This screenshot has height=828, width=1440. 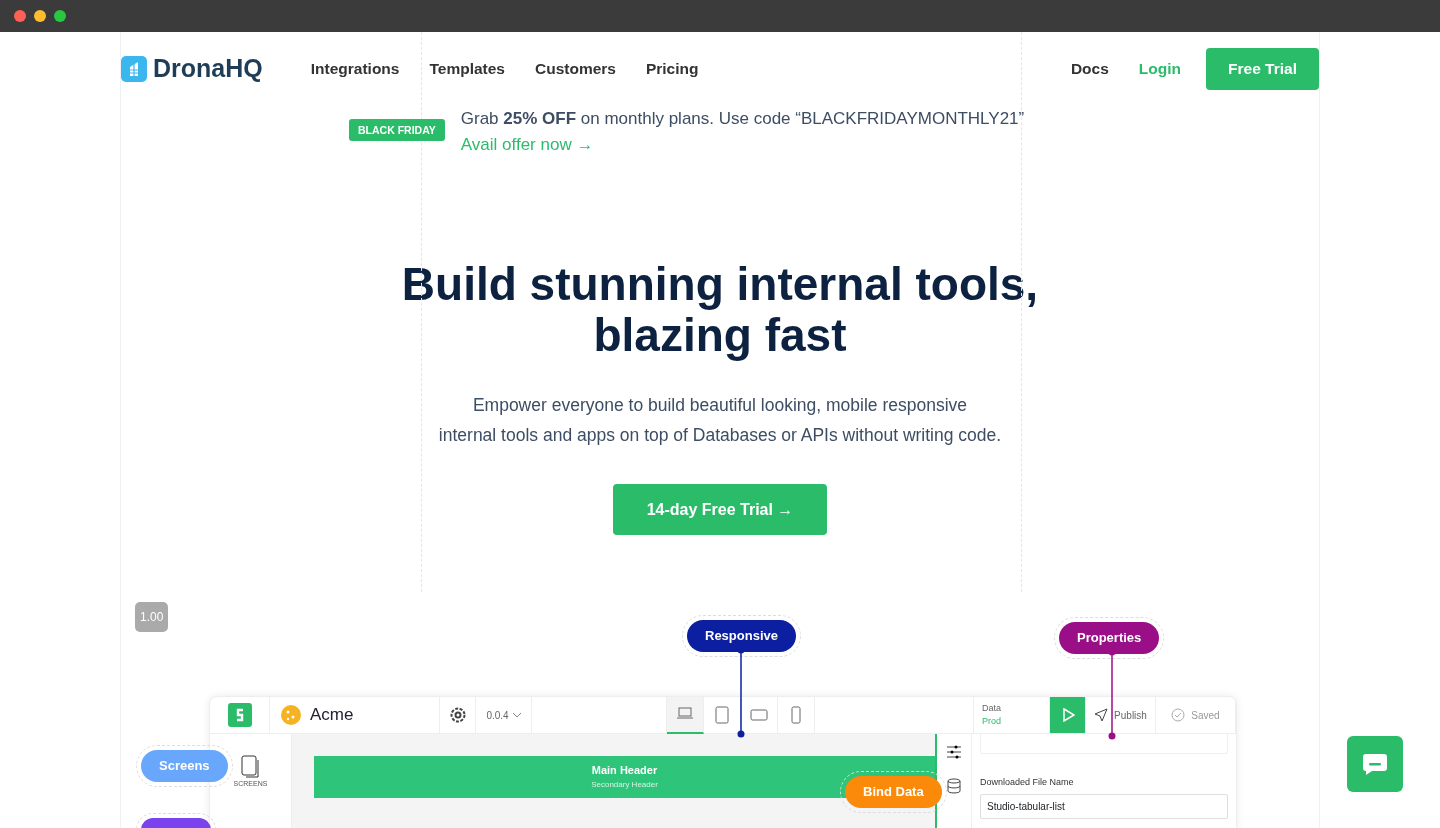 I want to click on input-field: Studio-tabular-list, so click(x=1104, y=806).